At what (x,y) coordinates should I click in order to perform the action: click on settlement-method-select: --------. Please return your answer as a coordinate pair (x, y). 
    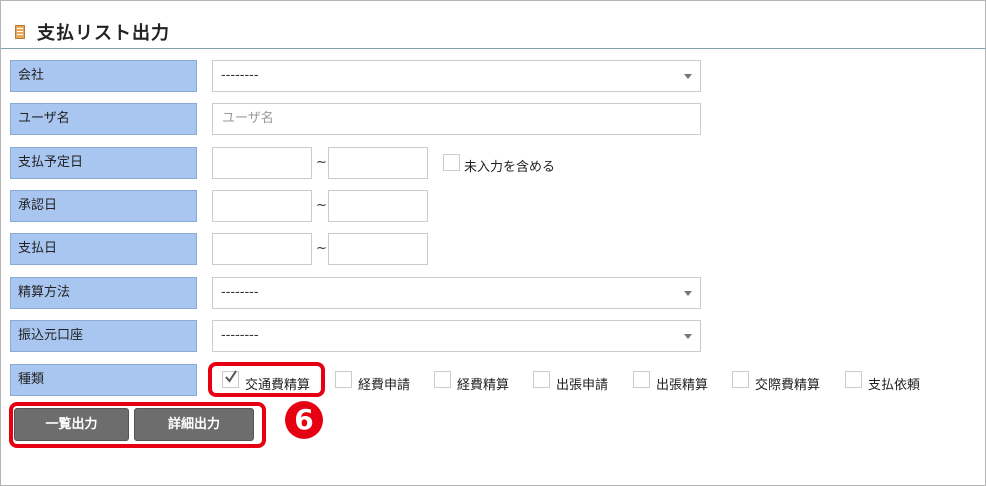
    Looking at the image, I should click on (456, 293).